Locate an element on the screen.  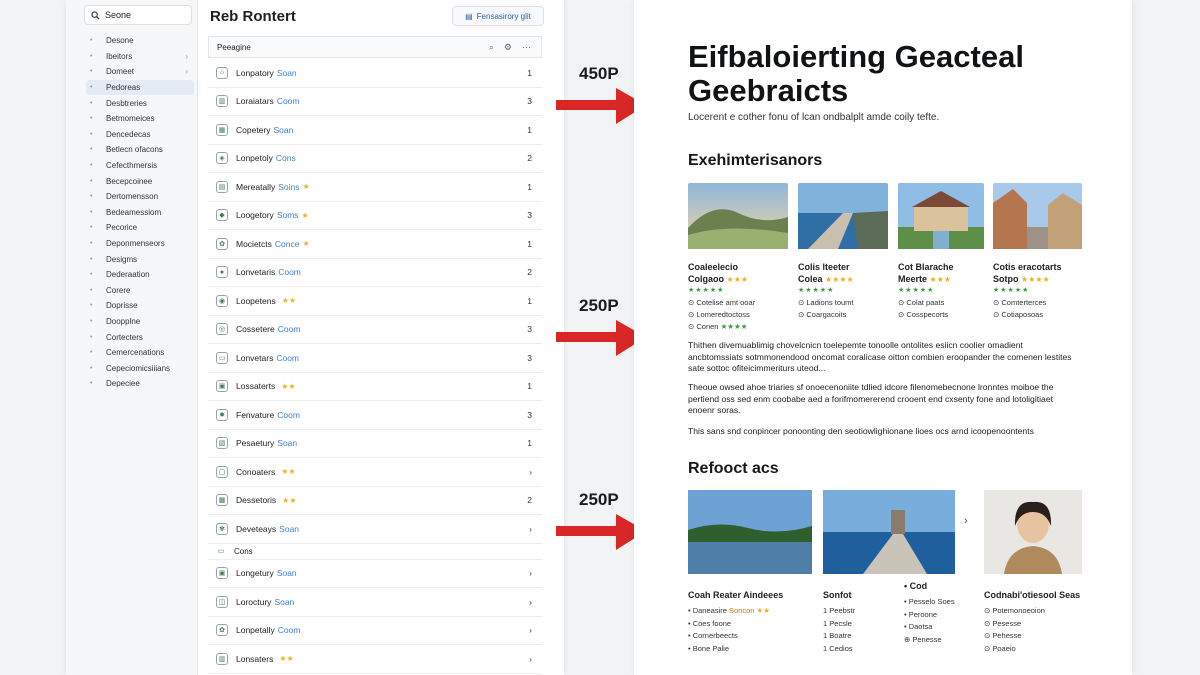
coast-image is located at coordinates (843, 218).